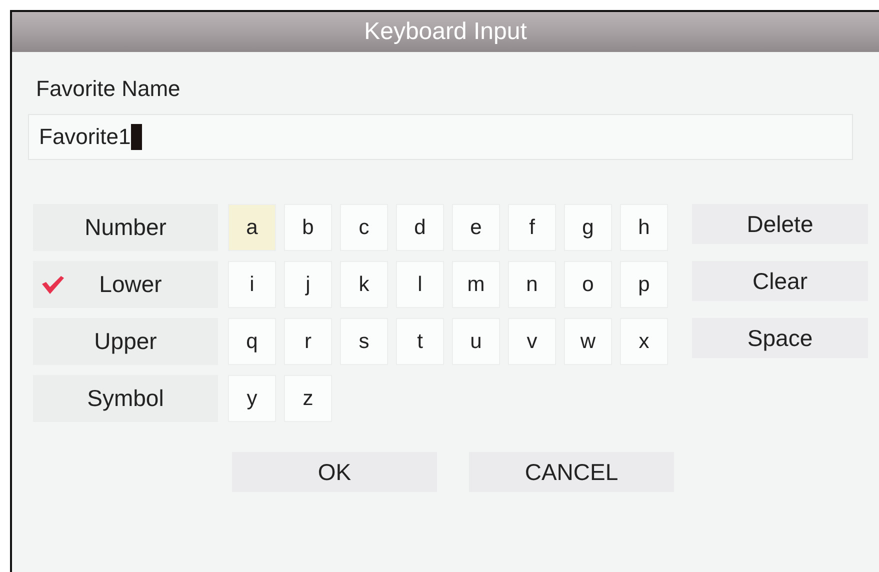  I want to click on key-button: n, so click(532, 284).